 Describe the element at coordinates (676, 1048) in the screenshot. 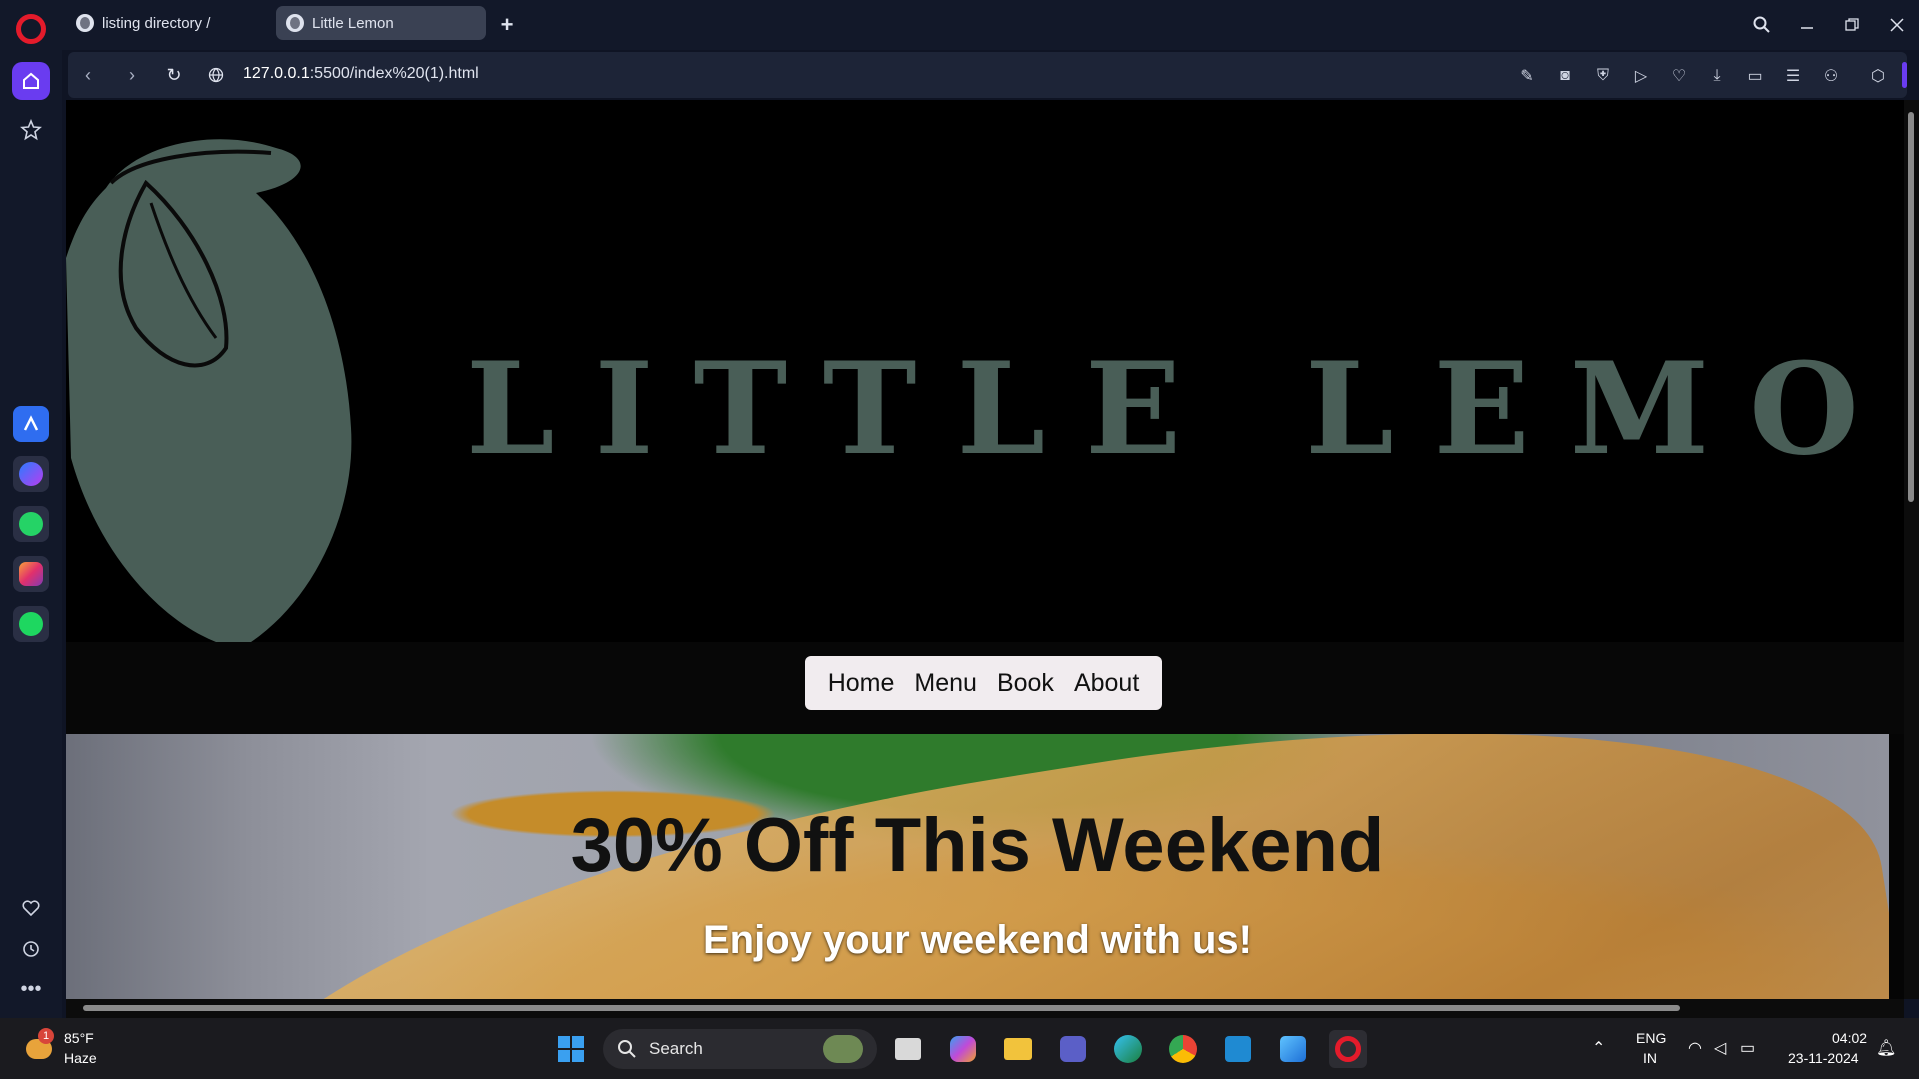

I see `search-label: Search` at that location.